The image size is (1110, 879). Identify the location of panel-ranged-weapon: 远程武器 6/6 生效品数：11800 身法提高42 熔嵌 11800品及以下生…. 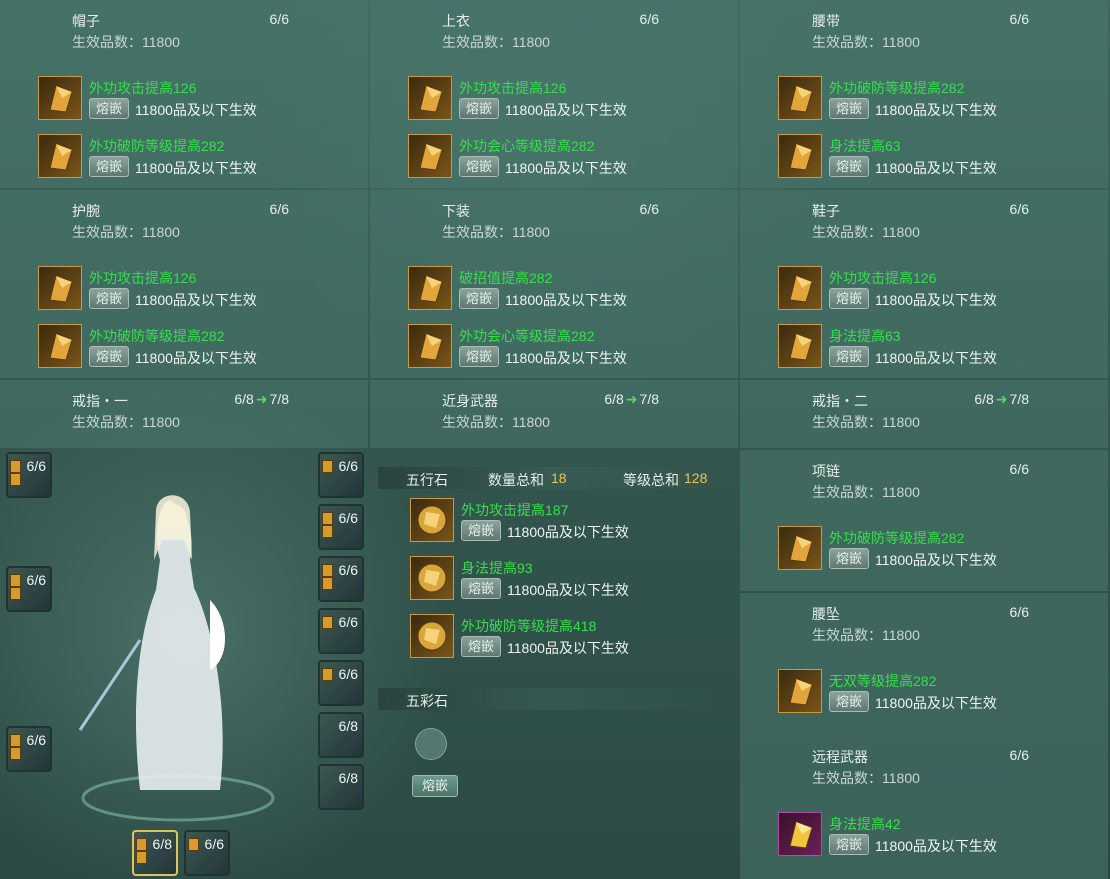
(924, 807).